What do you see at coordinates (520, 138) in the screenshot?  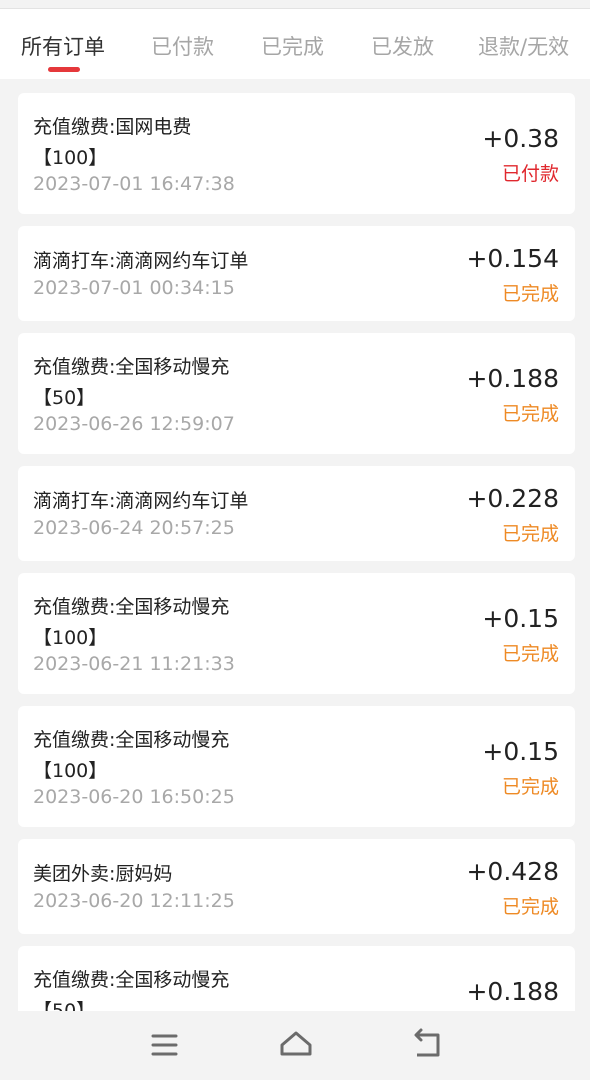 I see `order-amount: +0.38` at bounding box center [520, 138].